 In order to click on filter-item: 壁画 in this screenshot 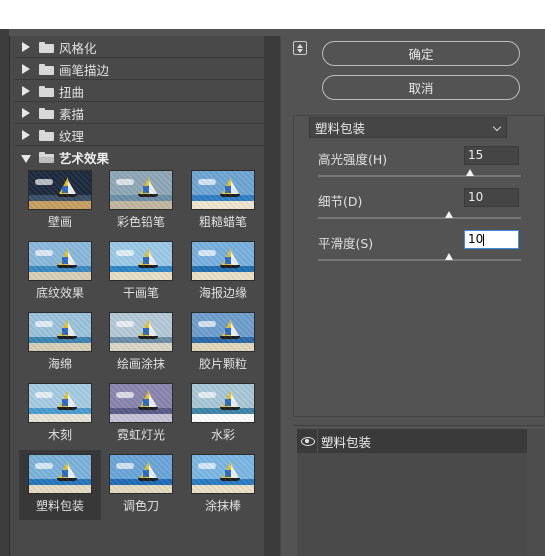, I will do `click(60, 201)`.